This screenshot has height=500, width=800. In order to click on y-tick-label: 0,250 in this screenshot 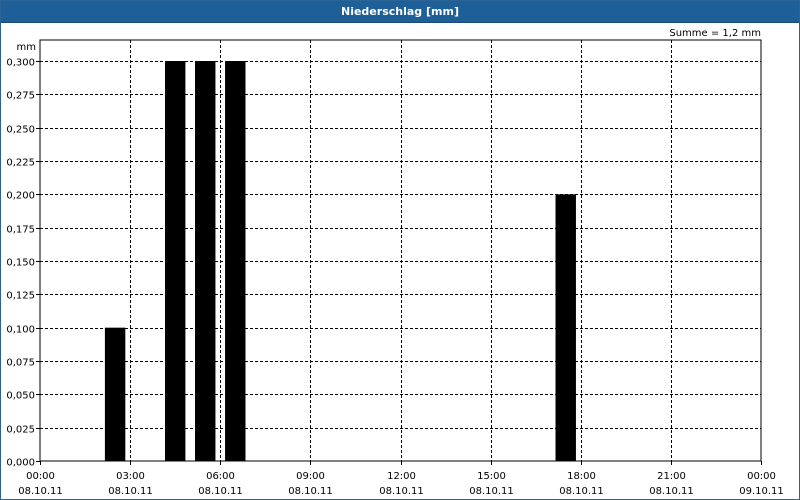, I will do `click(20, 130)`.